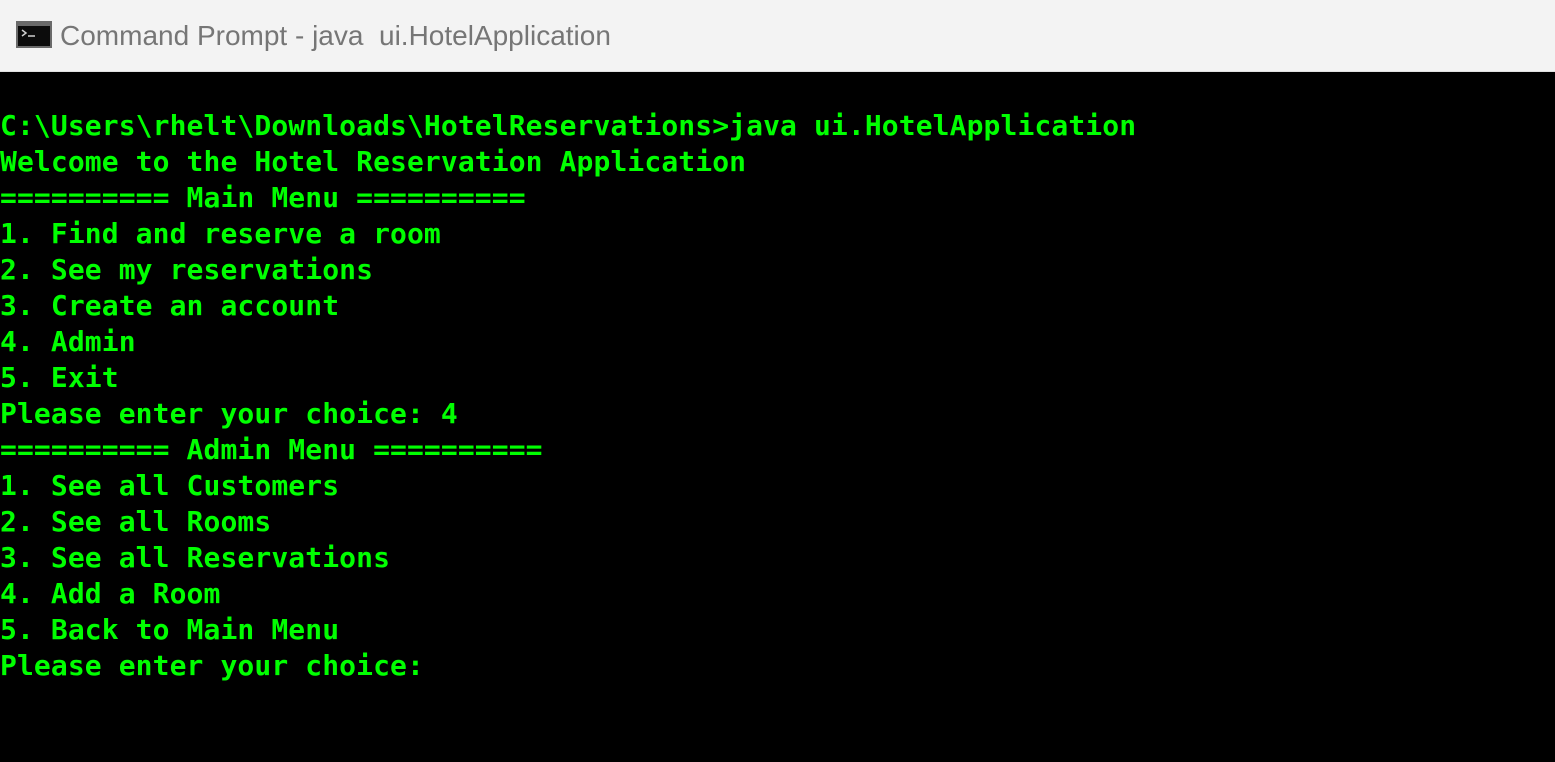 The height and width of the screenshot is (762, 1555). Describe the element at coordinates (271, 449) in the screenshot. I see `console-line-admin-menu-header: ========== Admin Menu ==========` at that location.